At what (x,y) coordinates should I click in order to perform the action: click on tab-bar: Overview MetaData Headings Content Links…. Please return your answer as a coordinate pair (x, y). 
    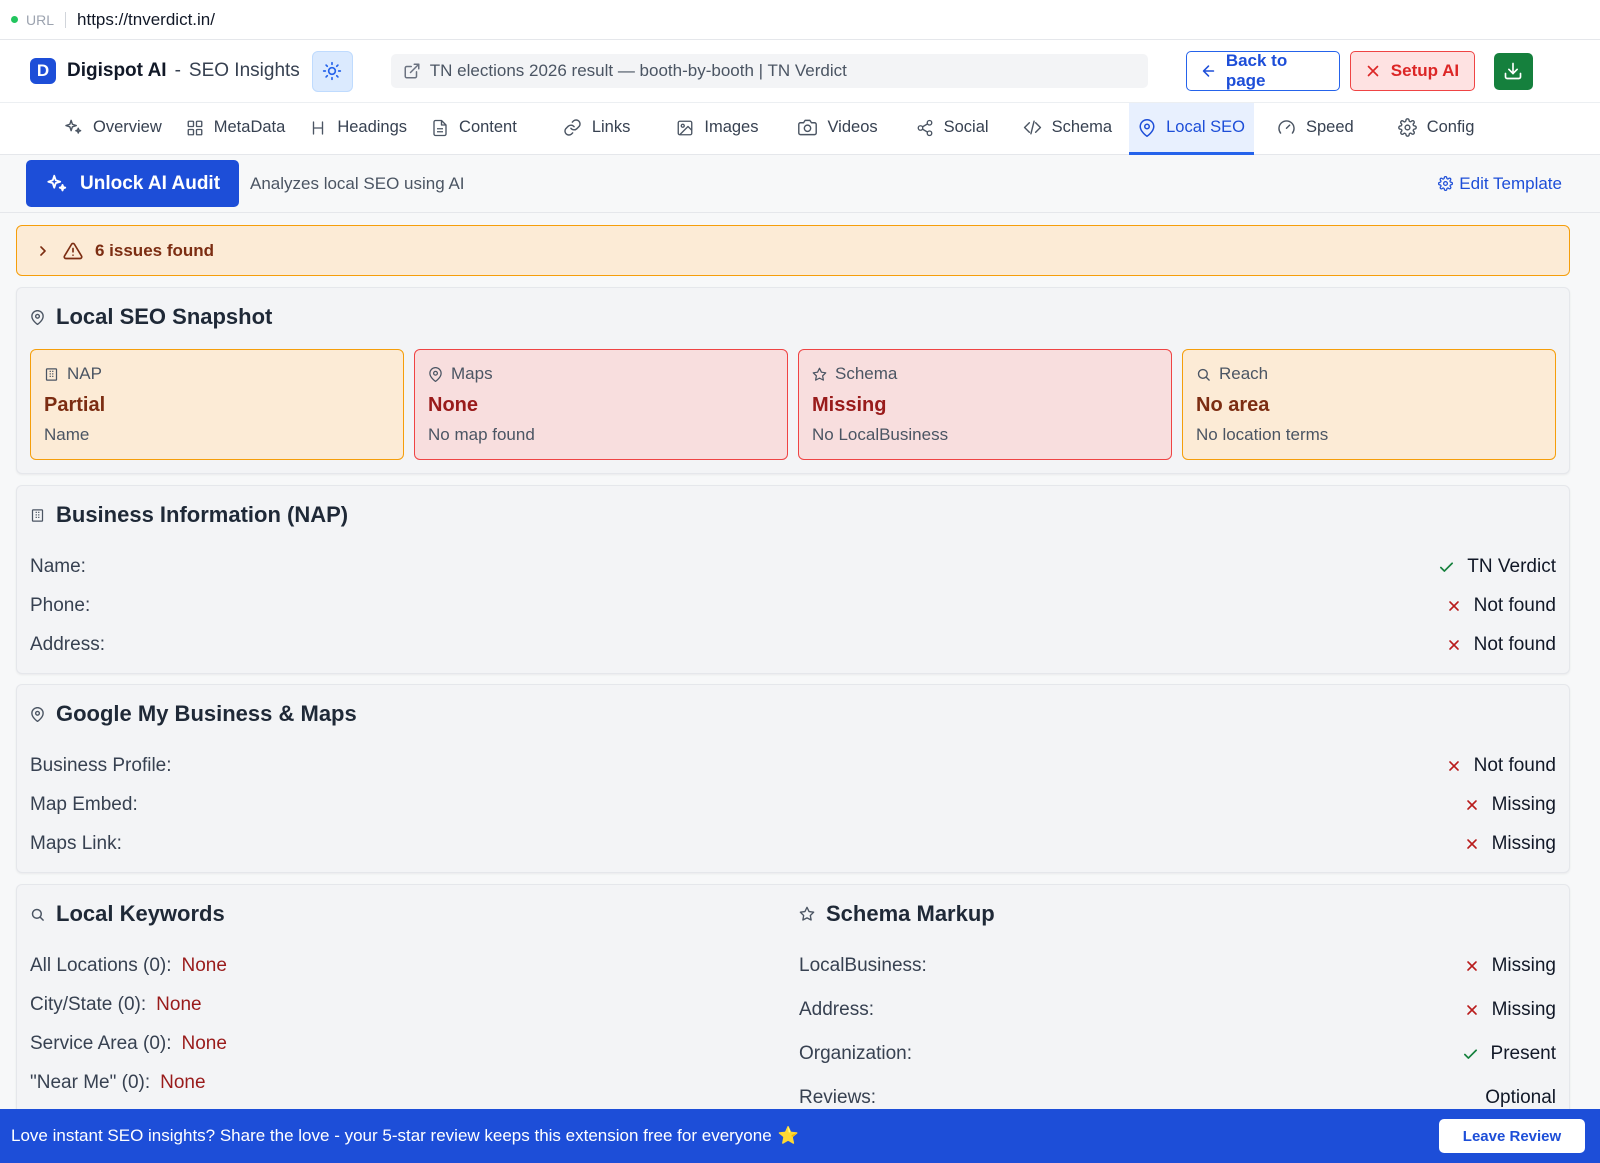
    Looking at the image, I should click on (800, 129).